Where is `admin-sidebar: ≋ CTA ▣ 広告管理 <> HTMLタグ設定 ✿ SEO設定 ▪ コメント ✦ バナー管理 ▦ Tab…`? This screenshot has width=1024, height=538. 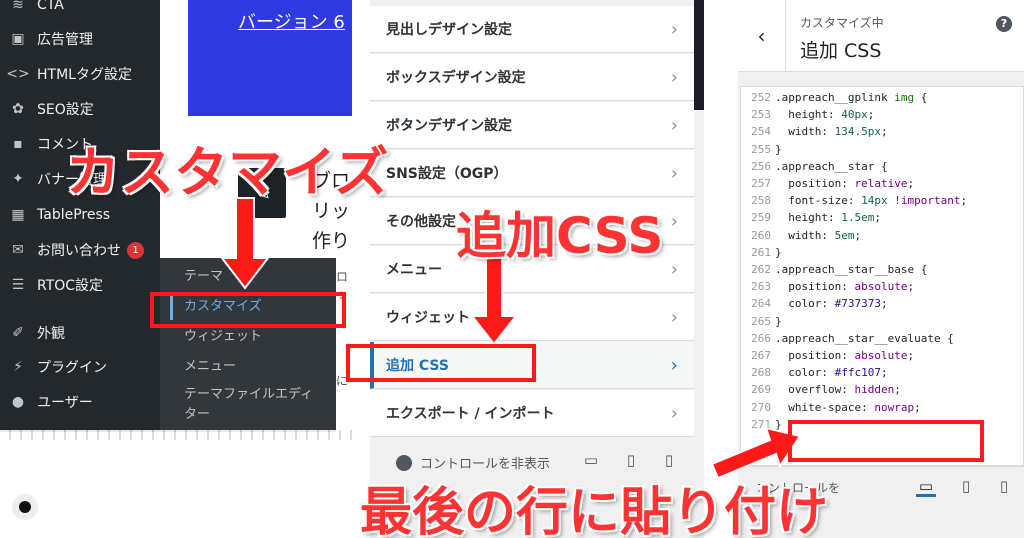
admin-sidebar: ≋ CTA ▣ 広告管理 <> HTMLタグ設定 ✿ SEO設定 ▪ コメント ✦ バナー管理 ▦ Tab… is located at coordinates (80, 216).